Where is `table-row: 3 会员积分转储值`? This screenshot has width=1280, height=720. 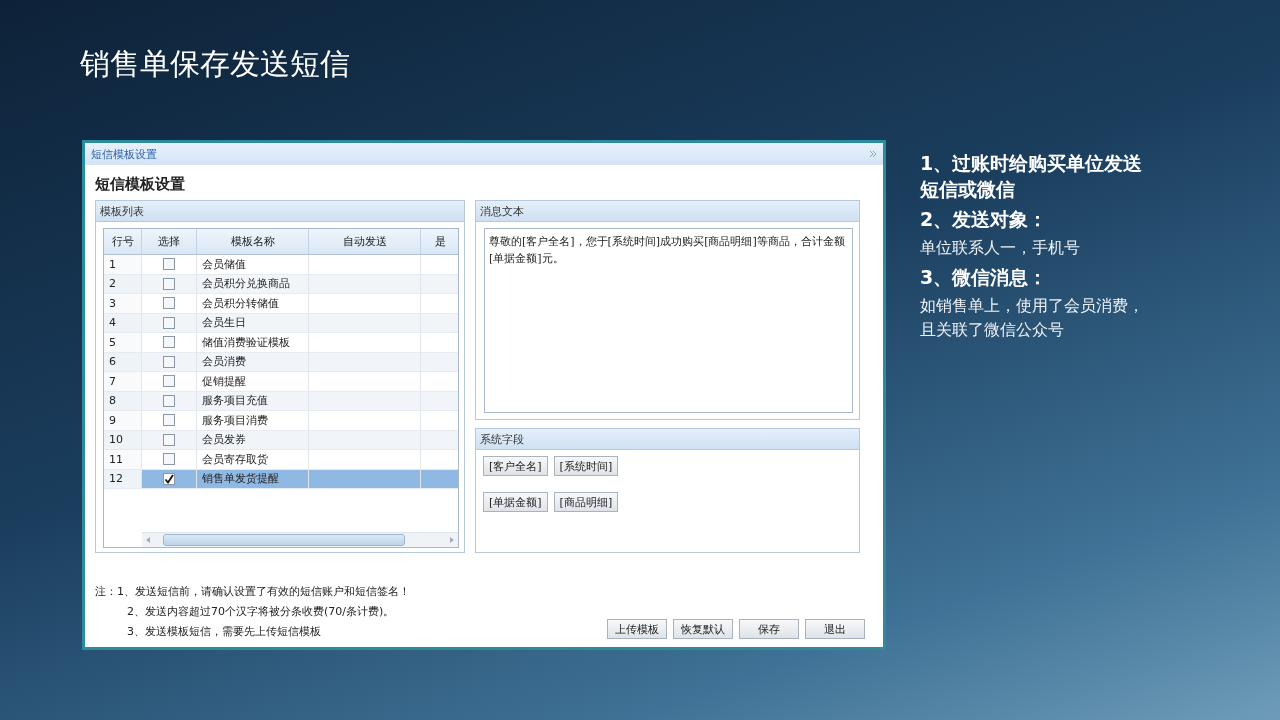 table-row: 3 会员积分转储值 is located at coordinates (281, 304).